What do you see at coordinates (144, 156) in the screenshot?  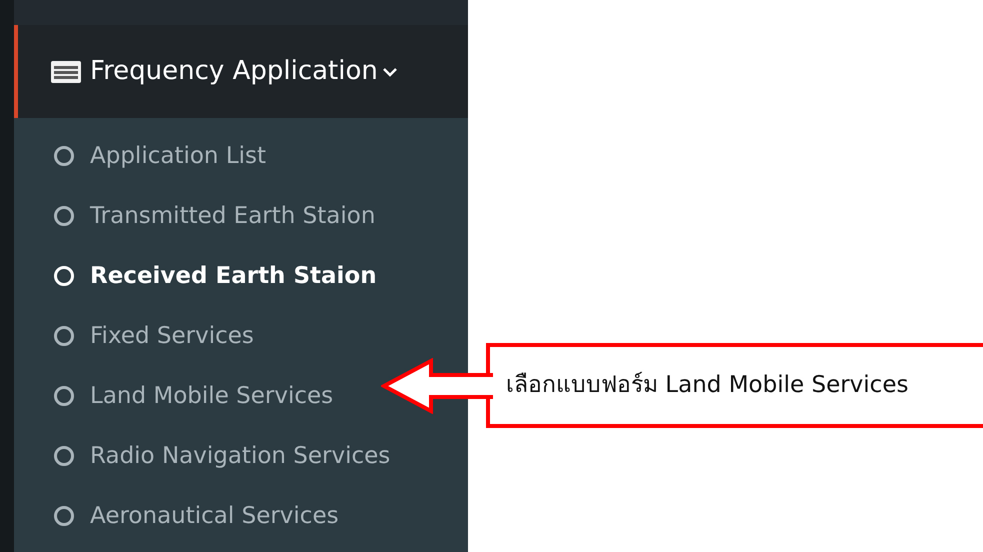 I see `menu-item: Application List` at bounding box center [144, 156].